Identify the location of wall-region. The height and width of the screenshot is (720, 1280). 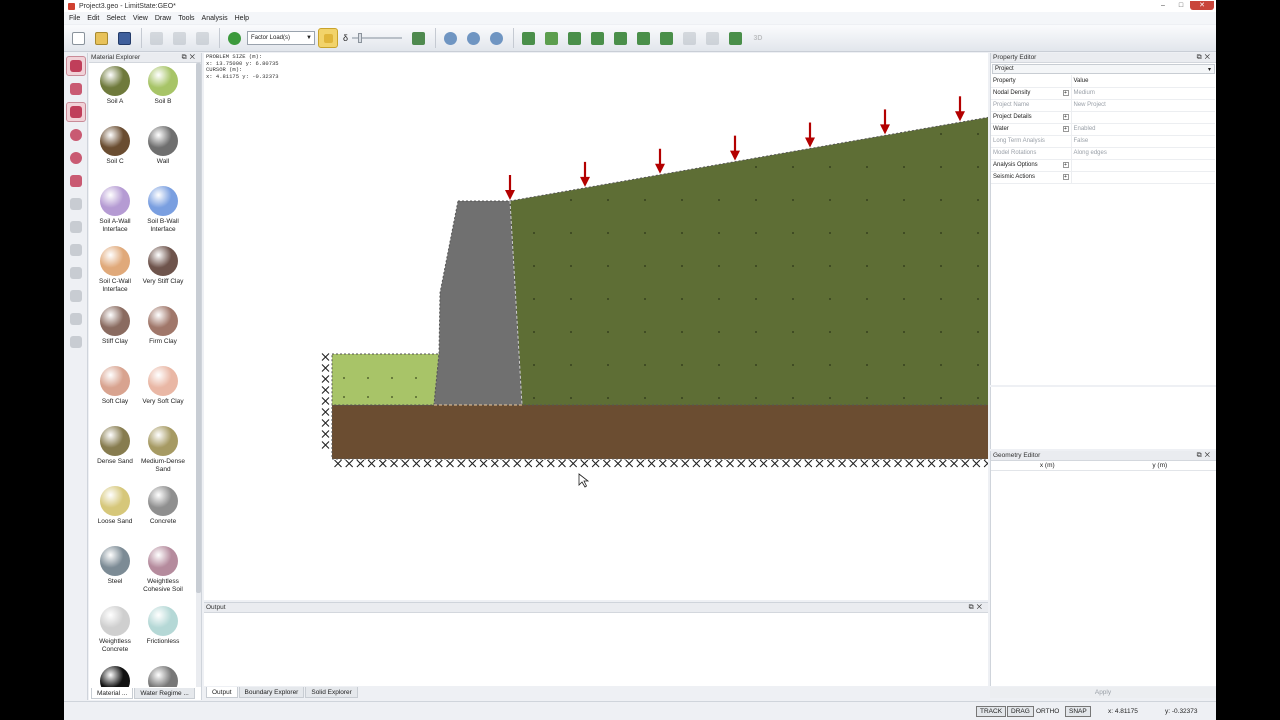
(478, 303).